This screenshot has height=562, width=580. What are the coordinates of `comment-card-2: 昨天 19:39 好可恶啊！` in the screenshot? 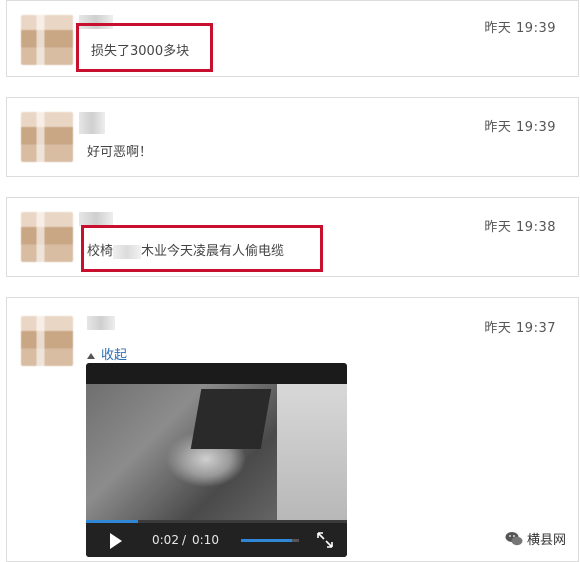 It's located at (292, 137).